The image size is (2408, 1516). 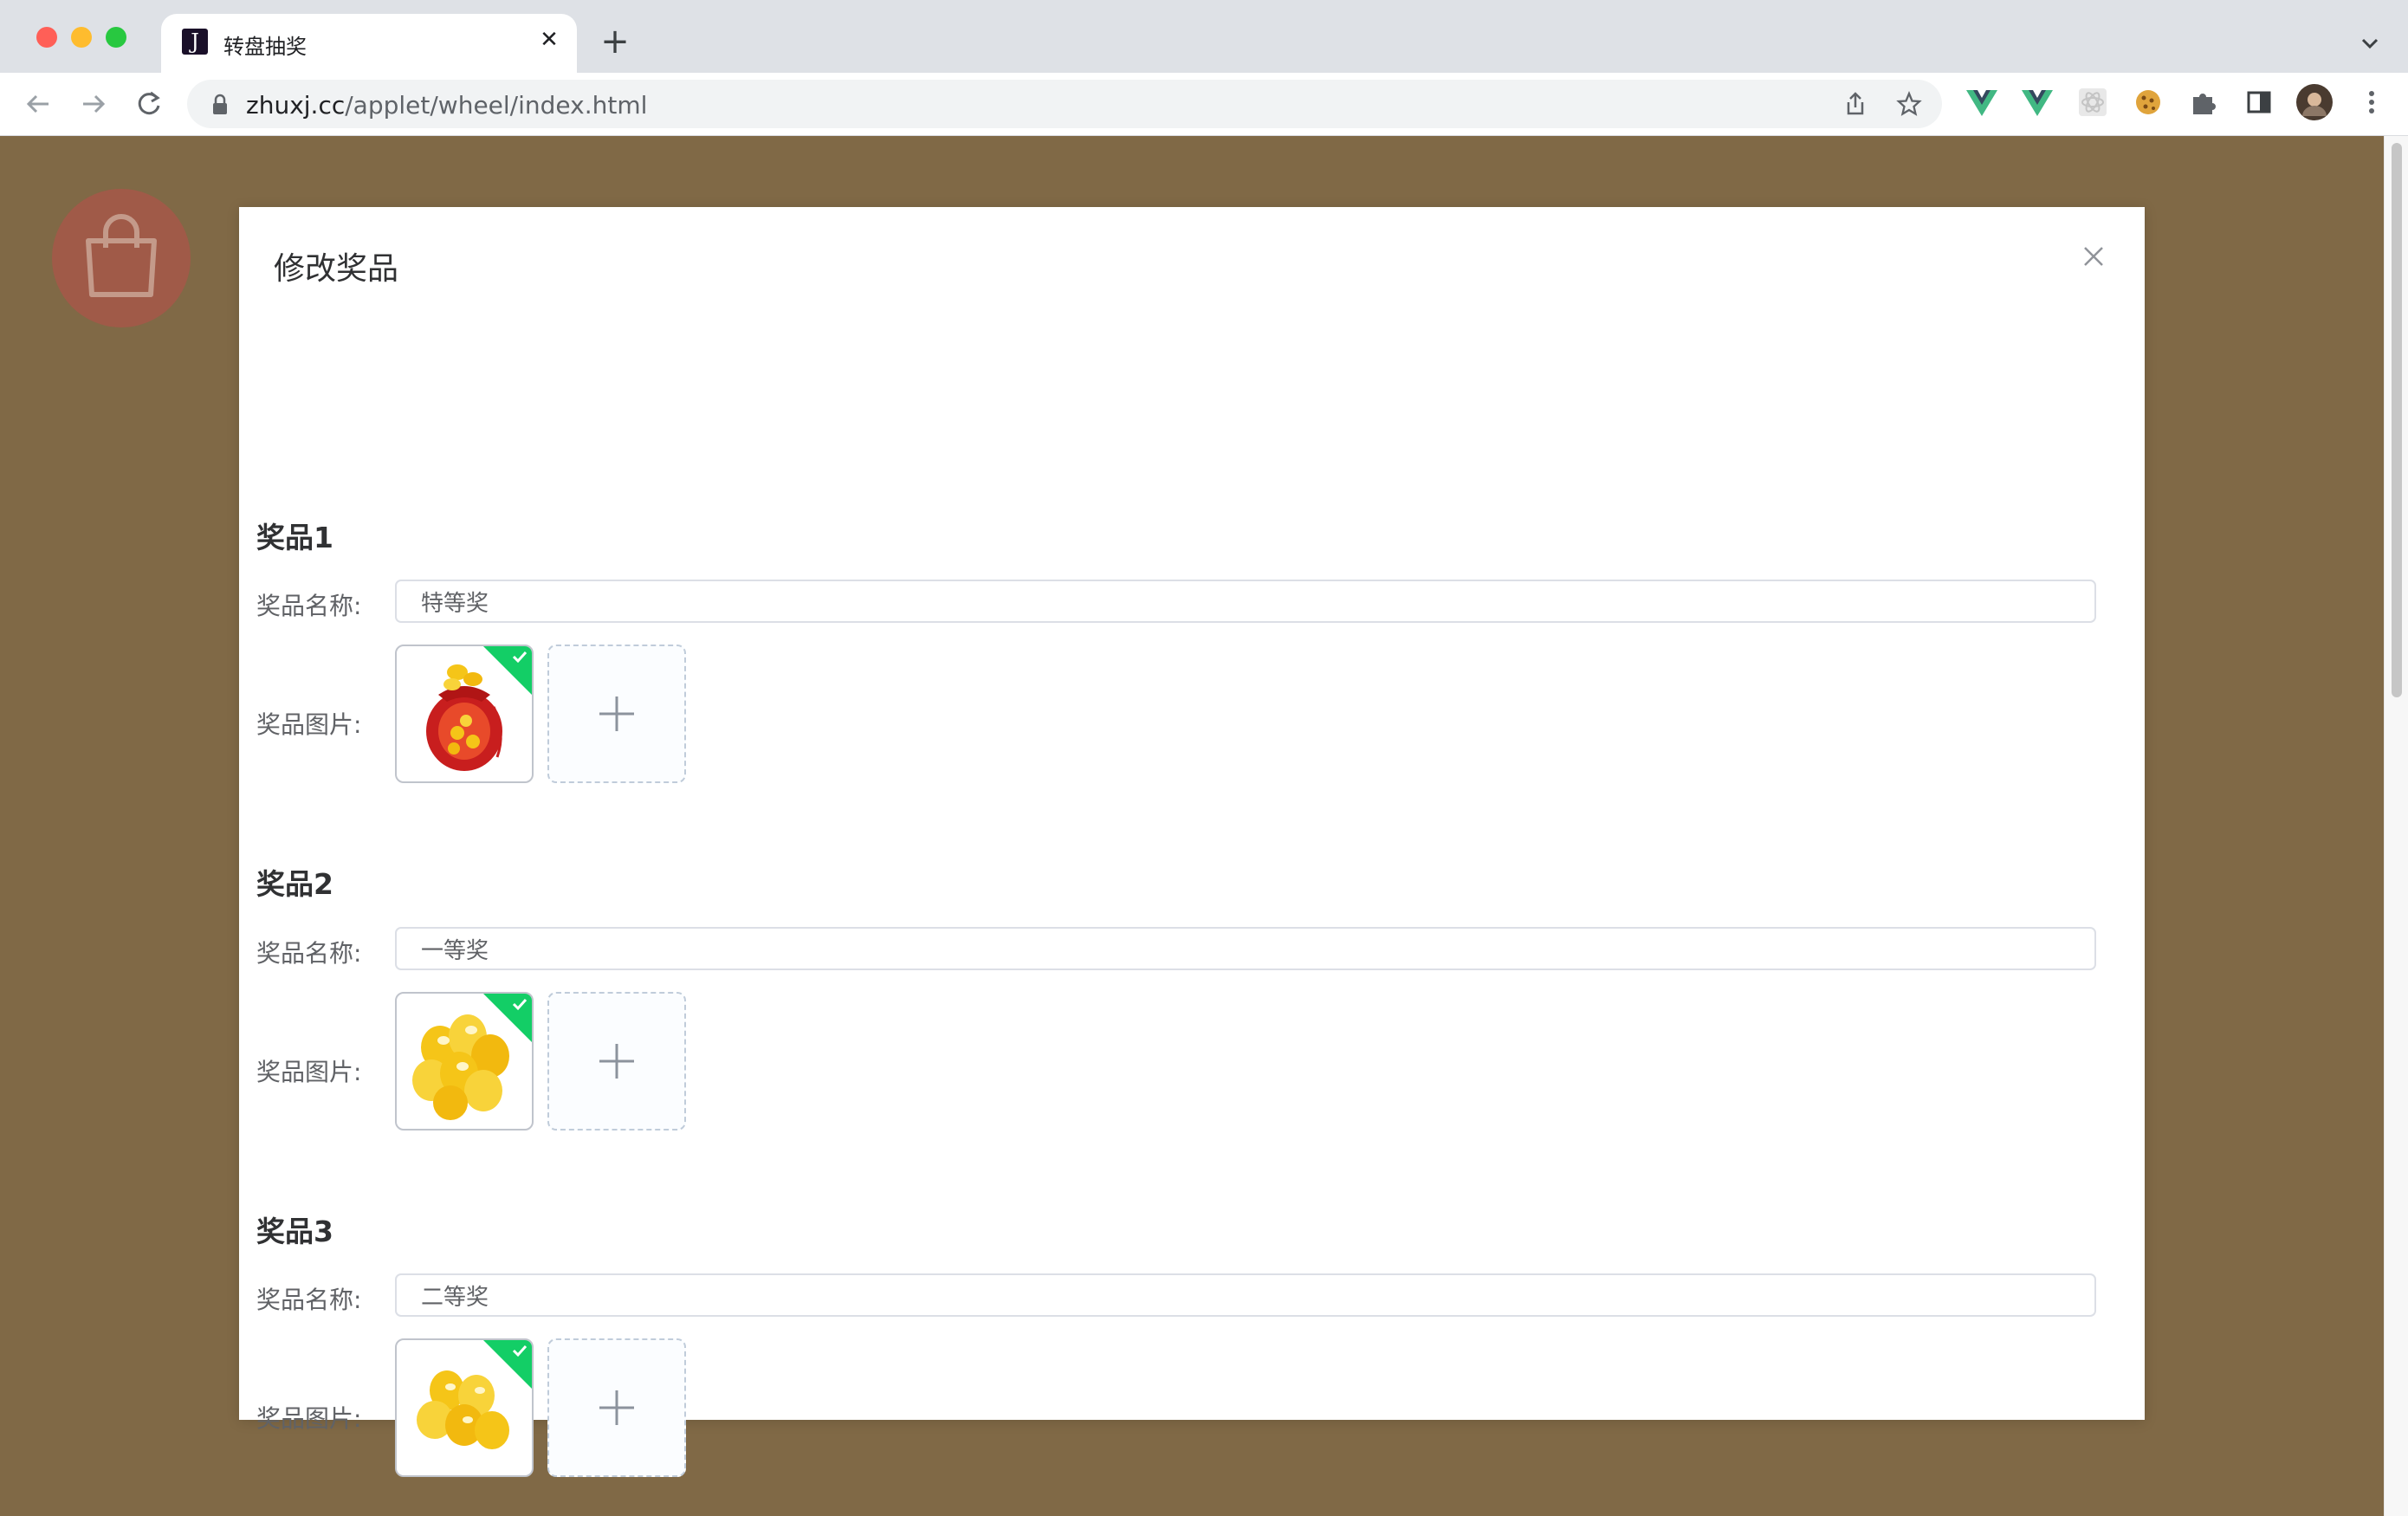 What do you see at coordinates (46, 37) in the screenshot?
I see `window-close-button` at bounding box center [46, 37].